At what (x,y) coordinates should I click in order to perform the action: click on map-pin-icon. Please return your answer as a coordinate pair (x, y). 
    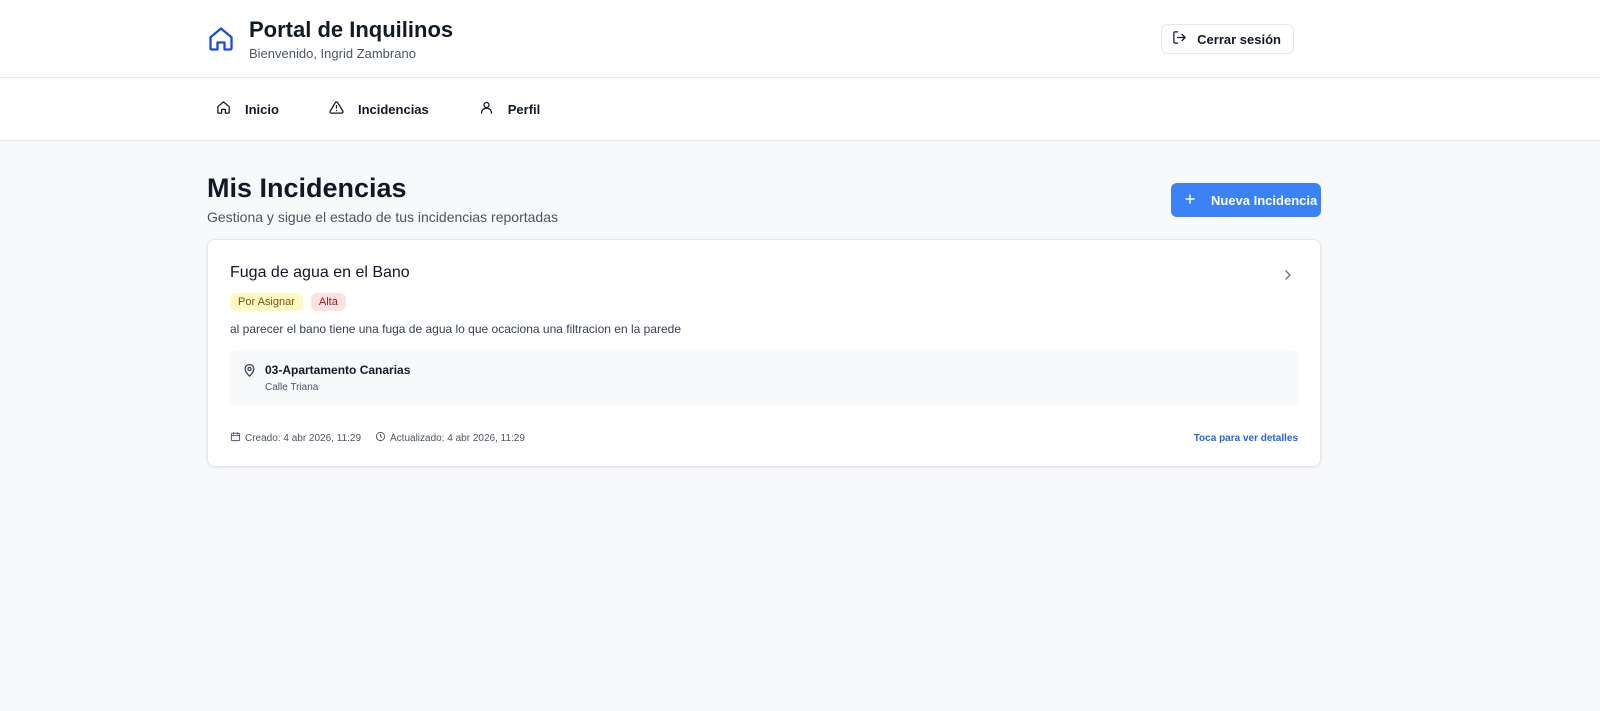
    Looking at the image, I should click on (249, 373).